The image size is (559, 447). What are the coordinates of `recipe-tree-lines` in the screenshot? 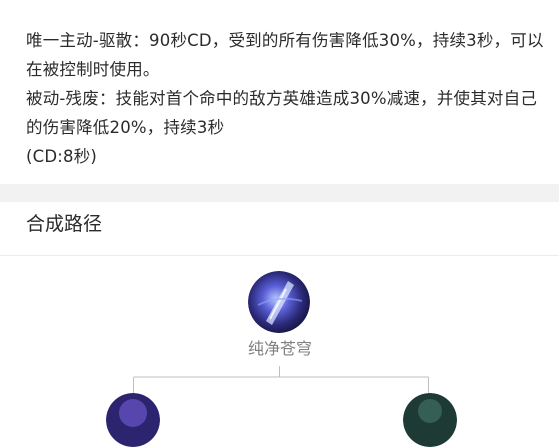 It's located at (281, 379).